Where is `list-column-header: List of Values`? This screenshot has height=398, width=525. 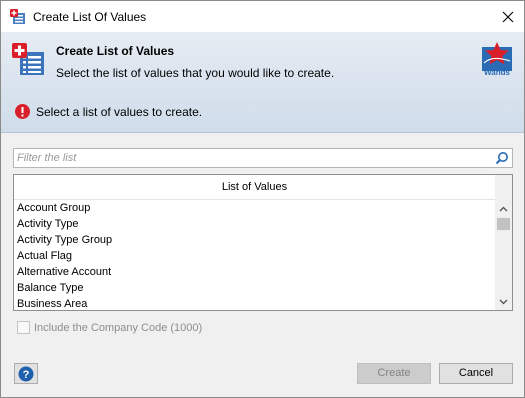 list-column-header: List of Values is located at coordinates (254, 187).